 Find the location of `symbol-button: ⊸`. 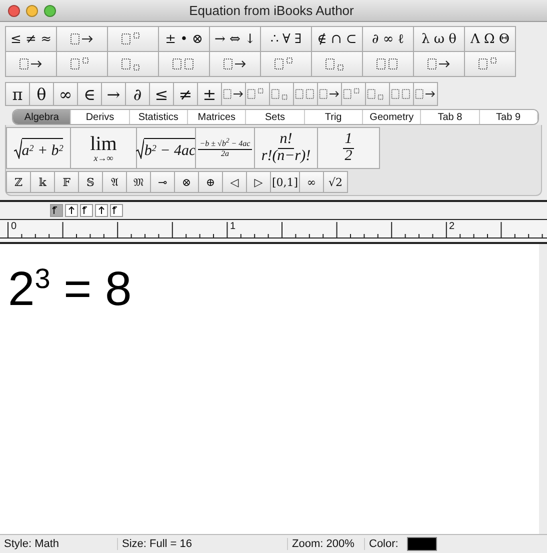

symbol-button: ⊸ is located at coordinates (162, 182).